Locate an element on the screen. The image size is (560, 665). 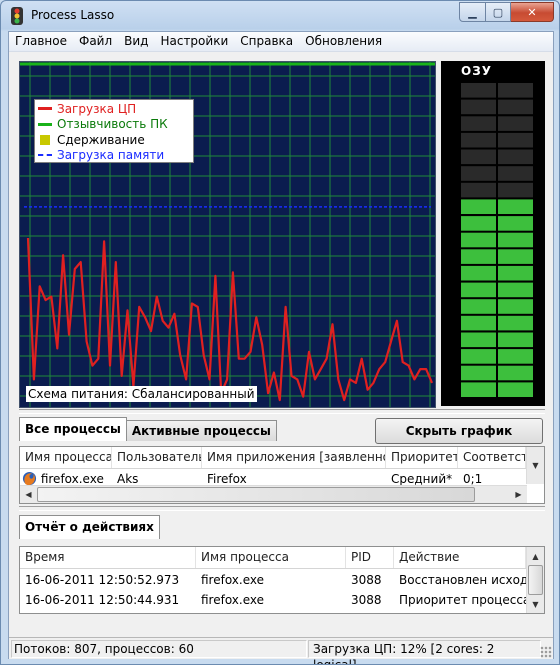
column-pid: PID is located at coordinates (370, 557).